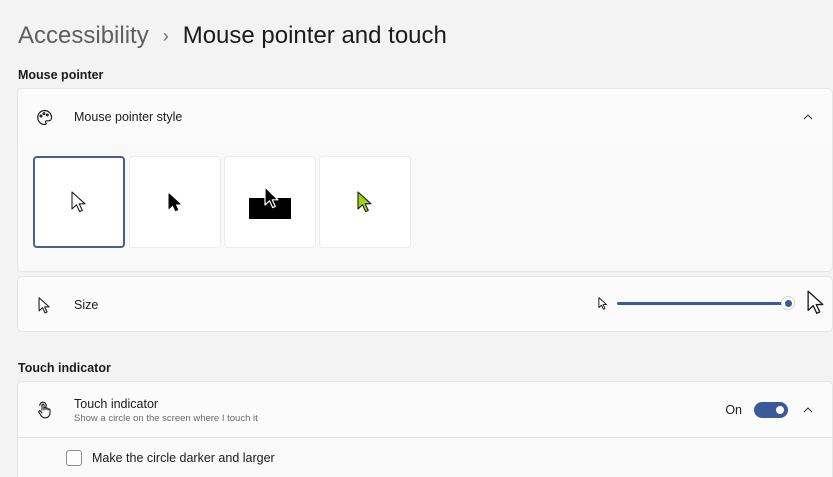 The width and height of the screenshot is (833, 477). I want to click on slider-track, so click(702, 303).